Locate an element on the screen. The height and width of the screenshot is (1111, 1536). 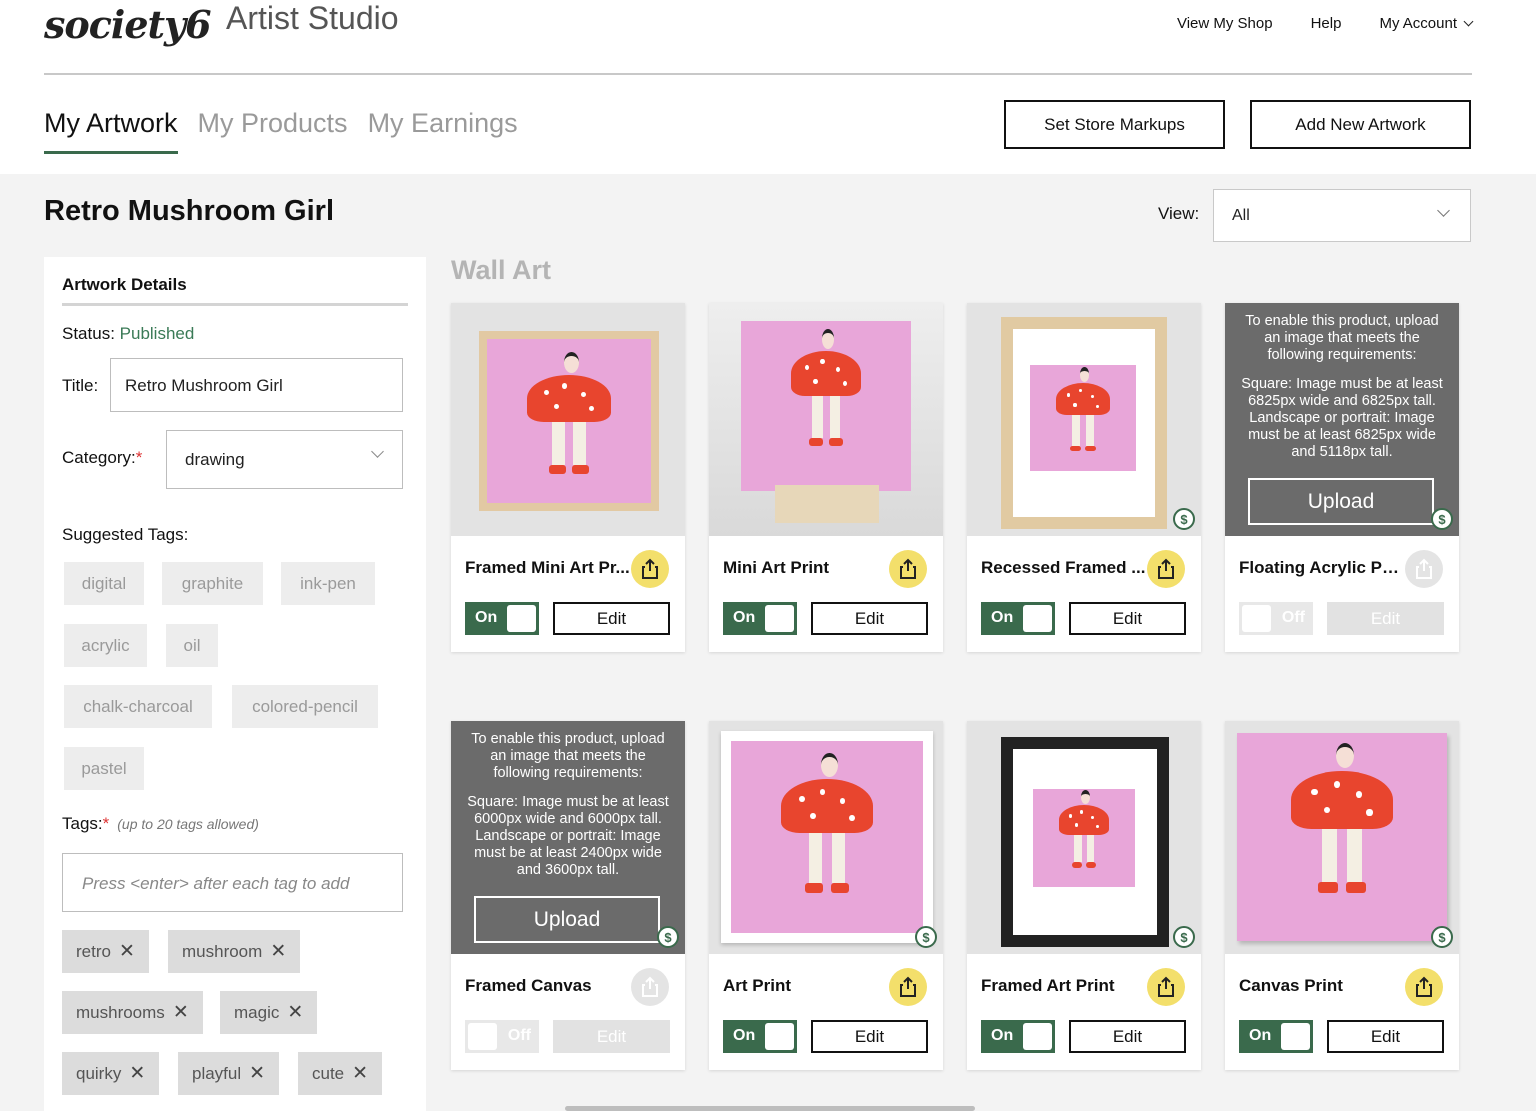
mushroom-girl-figure is located at coordinates (827, 825).